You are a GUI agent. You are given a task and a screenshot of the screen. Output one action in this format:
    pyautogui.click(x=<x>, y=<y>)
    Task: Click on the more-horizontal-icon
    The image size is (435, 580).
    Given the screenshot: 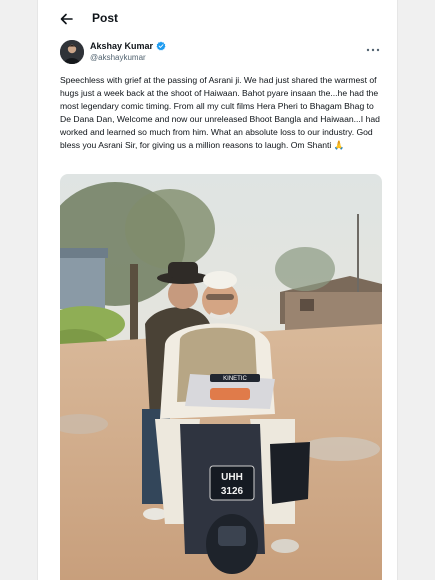 What is the action you would take?
    pyautogui.click(x=373, y=50)
    